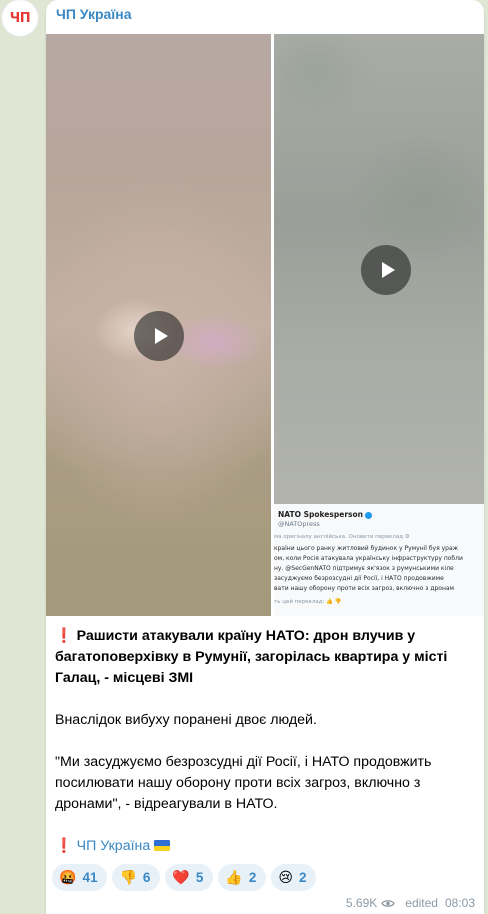  Describe the element at coordinates (90, 877) in the screenshot. I see `reaction-count: 41` at that location.